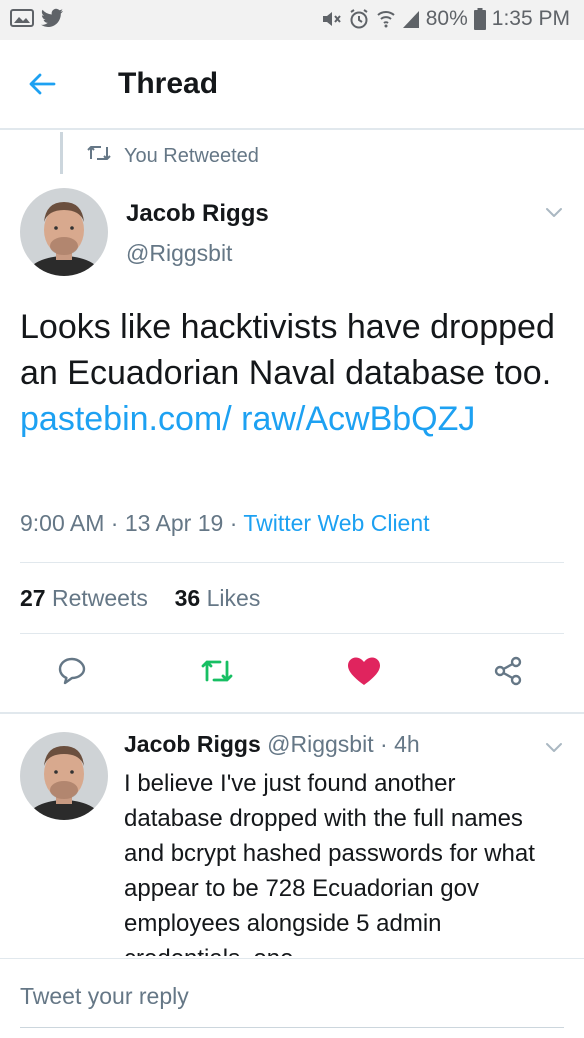  What do you see at coordinates (62, 523) in the screenshot?
I see `tweet-time: 9:00 AM` at bounding box center [62, 523].